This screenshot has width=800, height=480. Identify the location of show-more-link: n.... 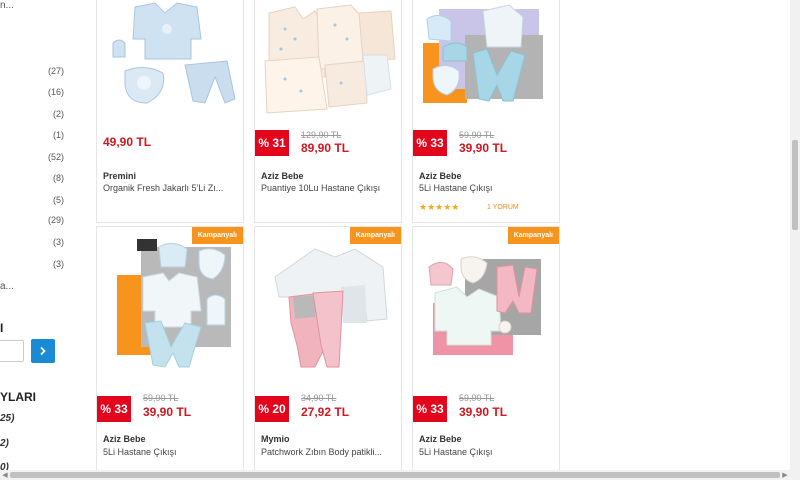
(7, 5).